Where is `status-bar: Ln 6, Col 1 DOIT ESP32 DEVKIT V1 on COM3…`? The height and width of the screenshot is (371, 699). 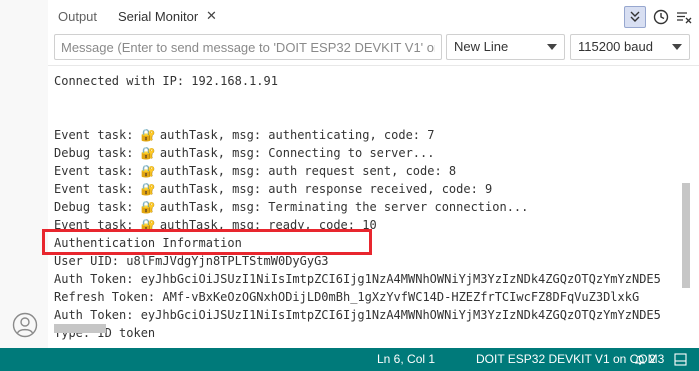
status-bar: Ln 6, Col 1 DOIT ESP32 DEVKIT V1 on COM3… is located at coordinates (349, 359).